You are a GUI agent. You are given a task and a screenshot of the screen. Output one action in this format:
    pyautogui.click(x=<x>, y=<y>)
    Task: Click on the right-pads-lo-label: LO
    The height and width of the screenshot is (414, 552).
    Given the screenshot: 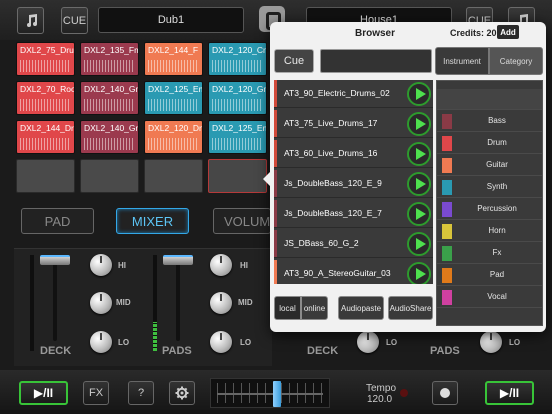 What is the action you would take?
    pyautogui.click(x=515, y=342)
    